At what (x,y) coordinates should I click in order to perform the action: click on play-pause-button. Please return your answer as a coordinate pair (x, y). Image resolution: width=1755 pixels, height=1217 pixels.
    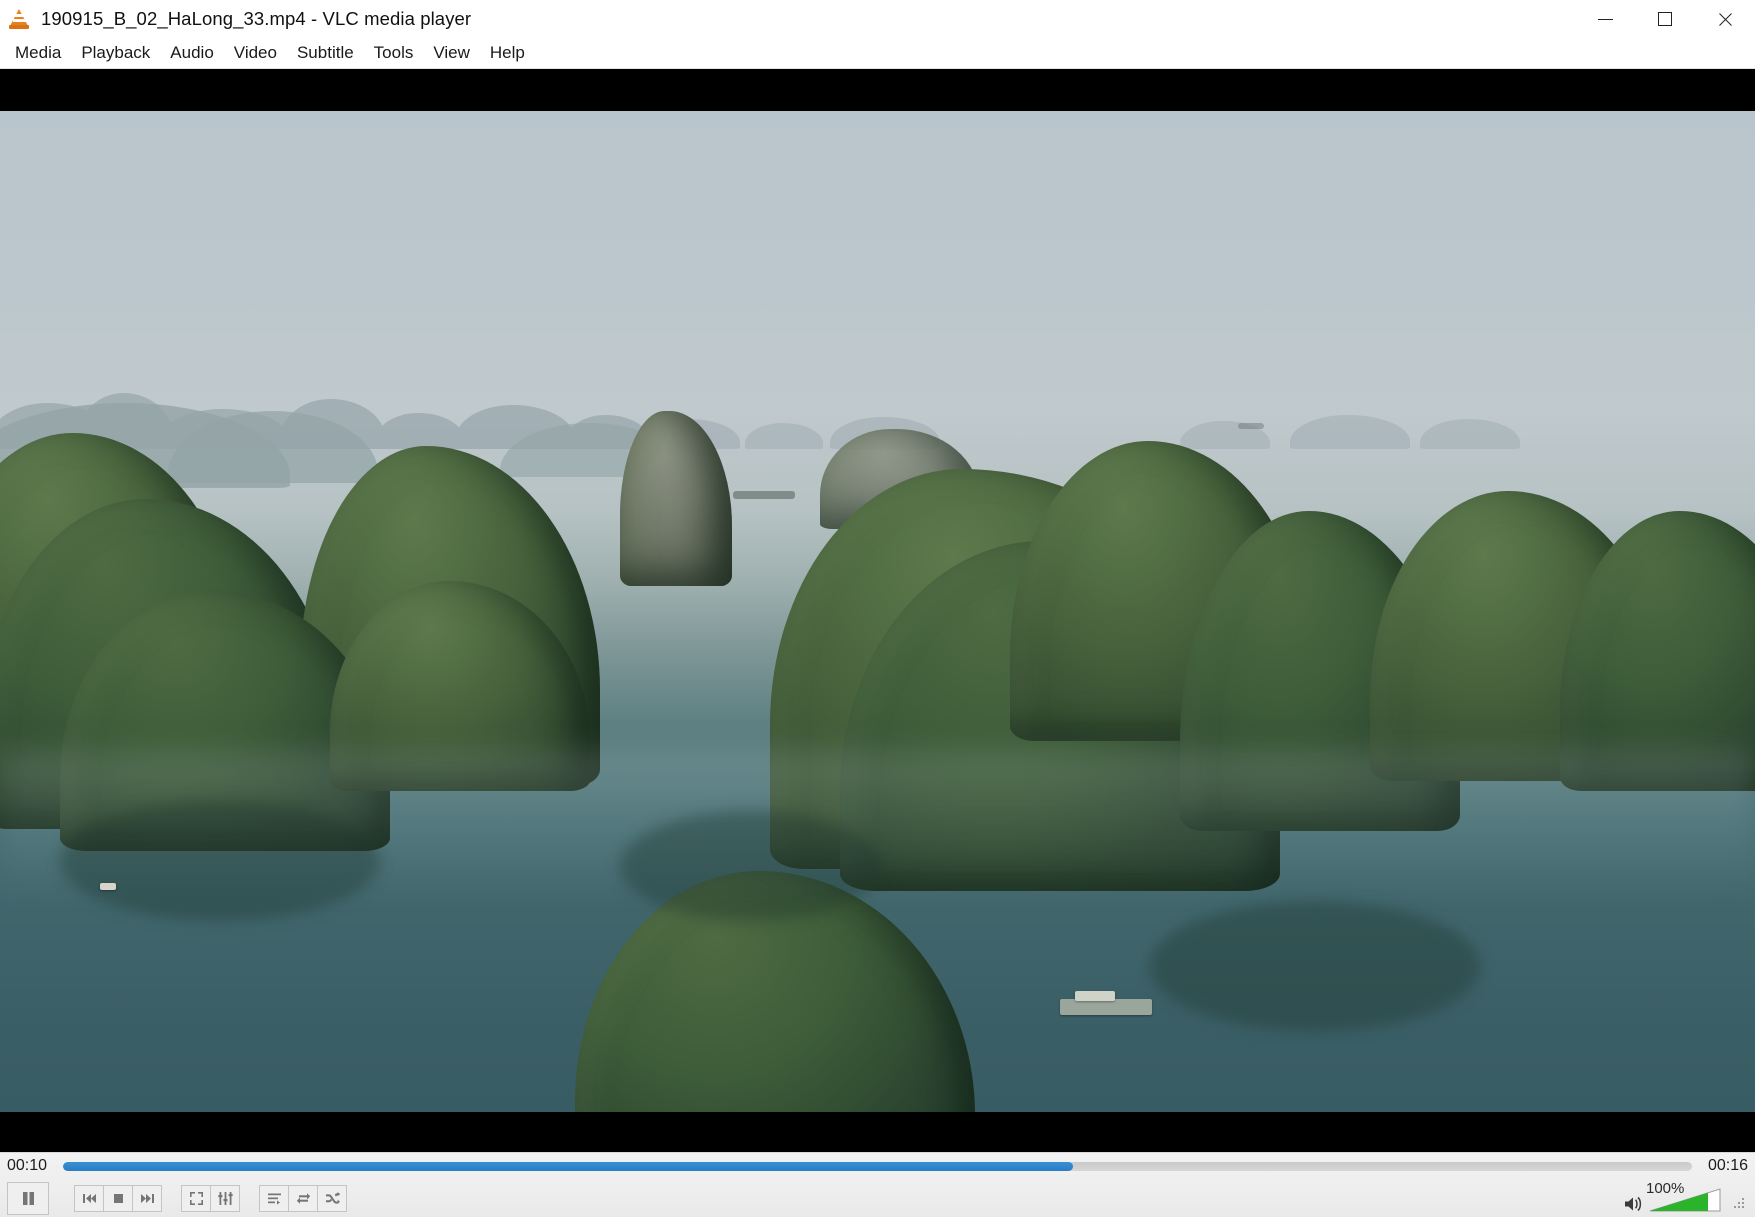
    Looking at the image, I should click on (28, 1198).